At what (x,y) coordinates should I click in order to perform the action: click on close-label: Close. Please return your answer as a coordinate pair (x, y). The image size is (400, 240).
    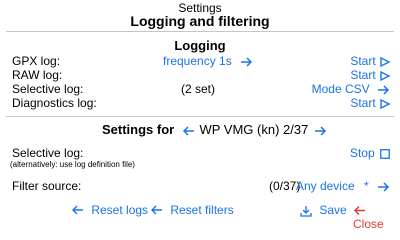
    Looking at the image, I should click on (368, 224).